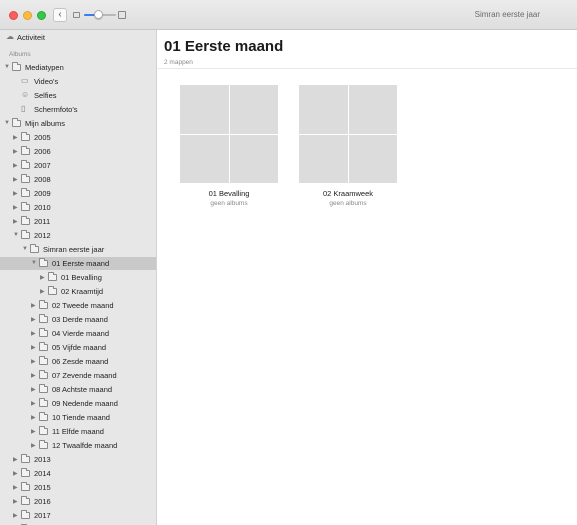  What do you see at coordinates (78, 333) in the screenshot?
I see `sidebar-item: ▶ 04 Vierde maand` at bounding box center [78, 333].